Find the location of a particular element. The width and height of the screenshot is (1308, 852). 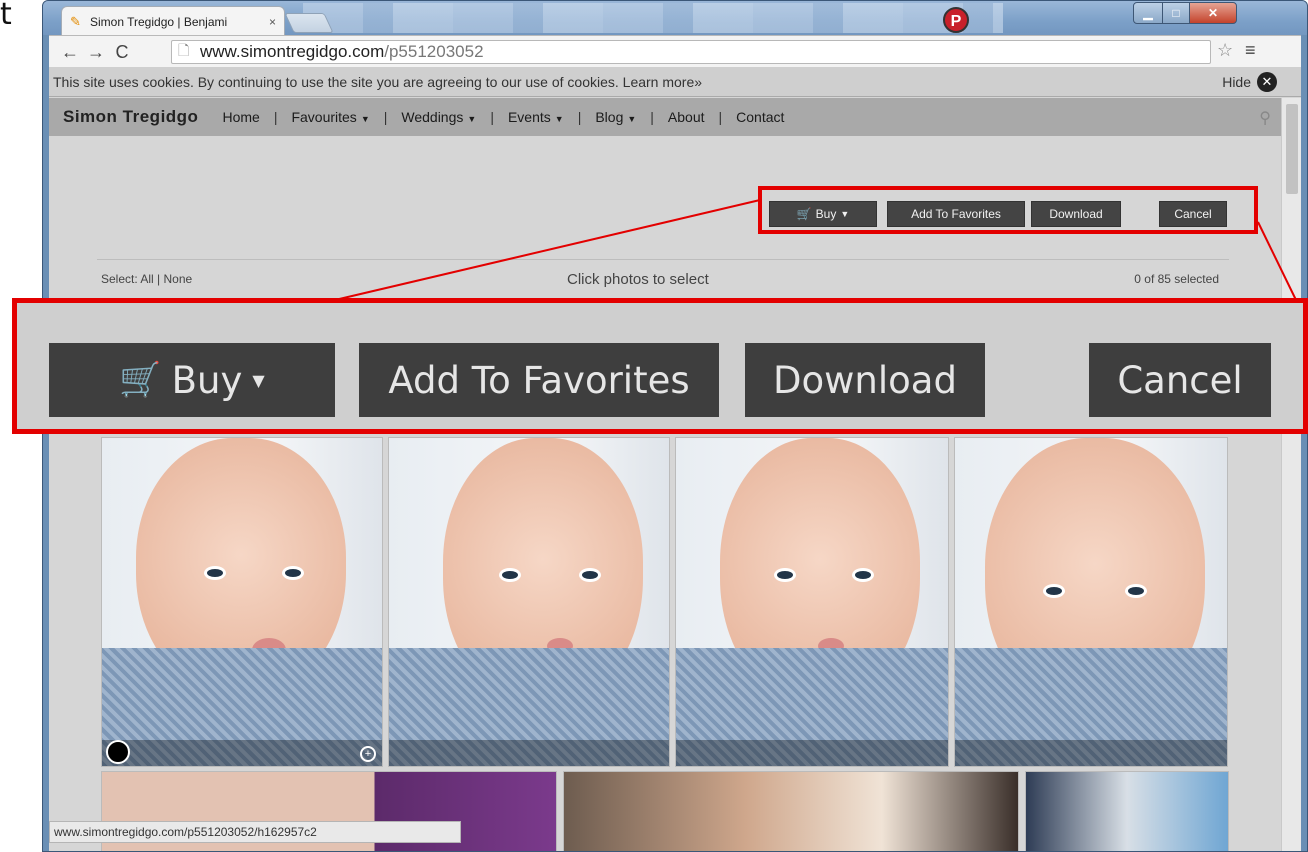

page-icon: 🗋 is located at coordinates (184, 50).